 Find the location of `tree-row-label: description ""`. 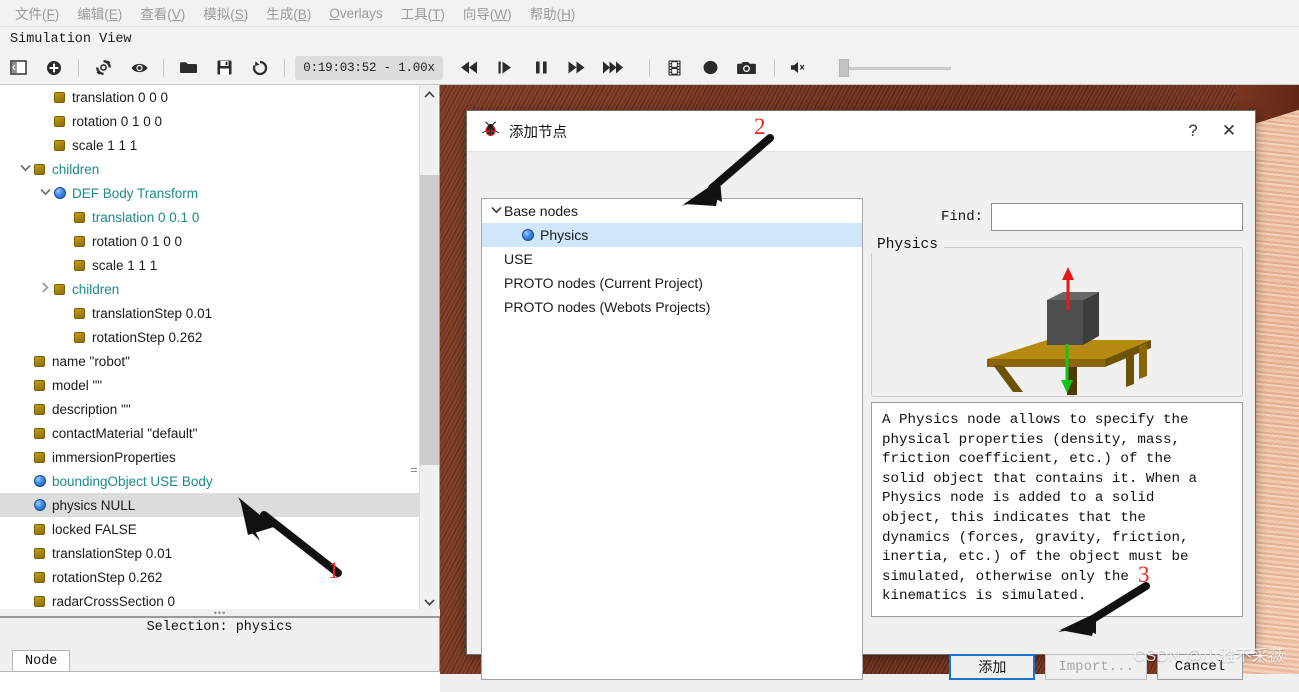

tree-row-label: description "" is located at coordinates (91, 409).